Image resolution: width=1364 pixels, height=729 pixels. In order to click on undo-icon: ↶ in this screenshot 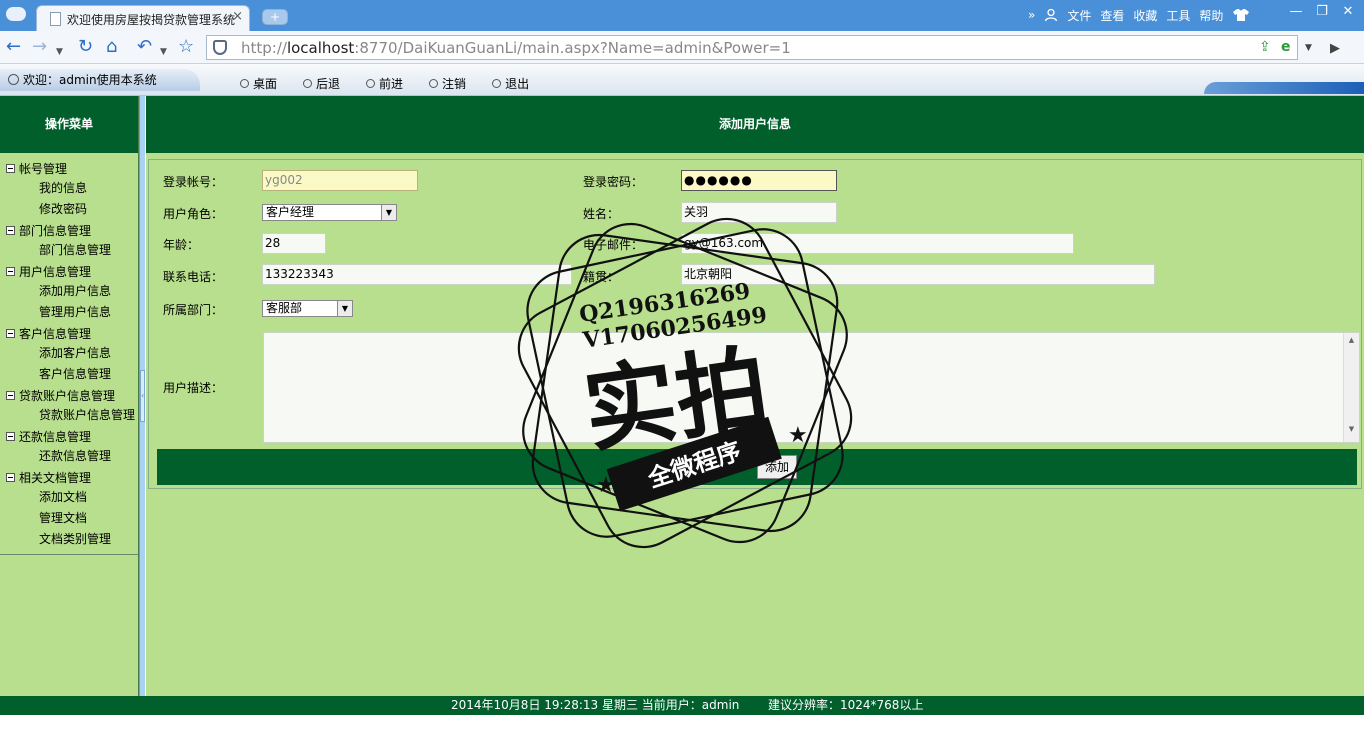, I will do `click(144, 47)`.